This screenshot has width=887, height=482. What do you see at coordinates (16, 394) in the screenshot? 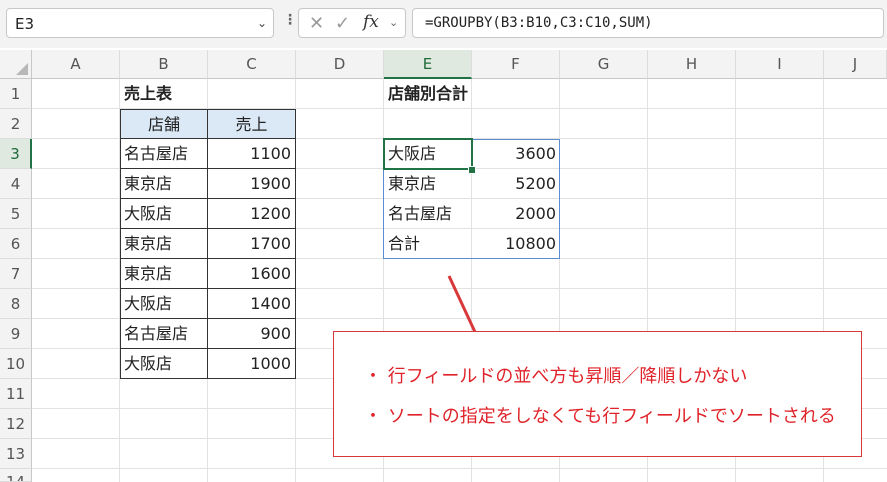
I see `row-header-11: 11` at bounding box center [16, 394].